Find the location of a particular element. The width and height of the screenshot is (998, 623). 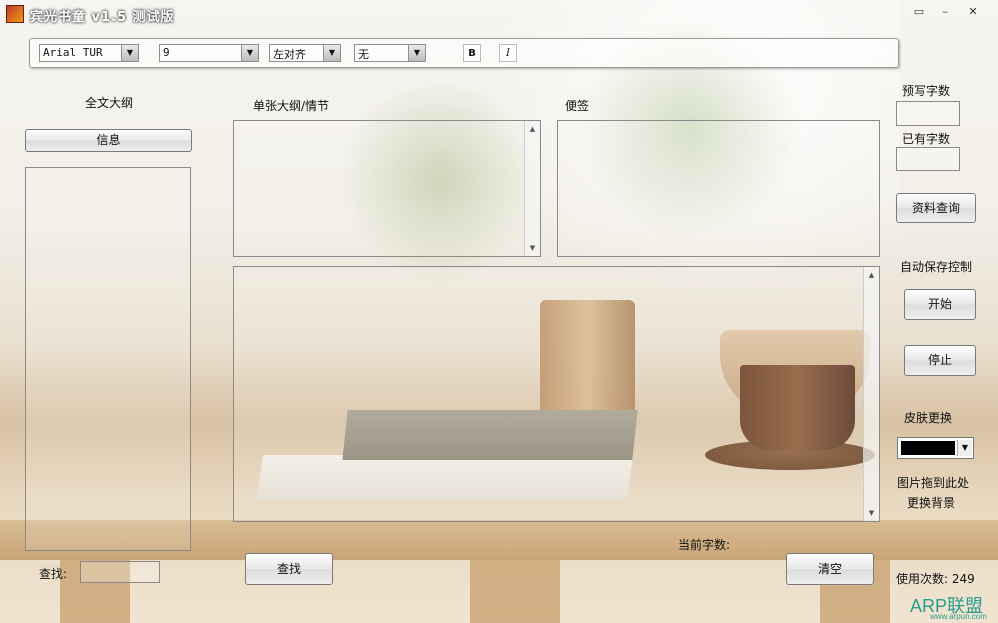

autosave-stop-button: 停止 is located at coordinates (940, 360).